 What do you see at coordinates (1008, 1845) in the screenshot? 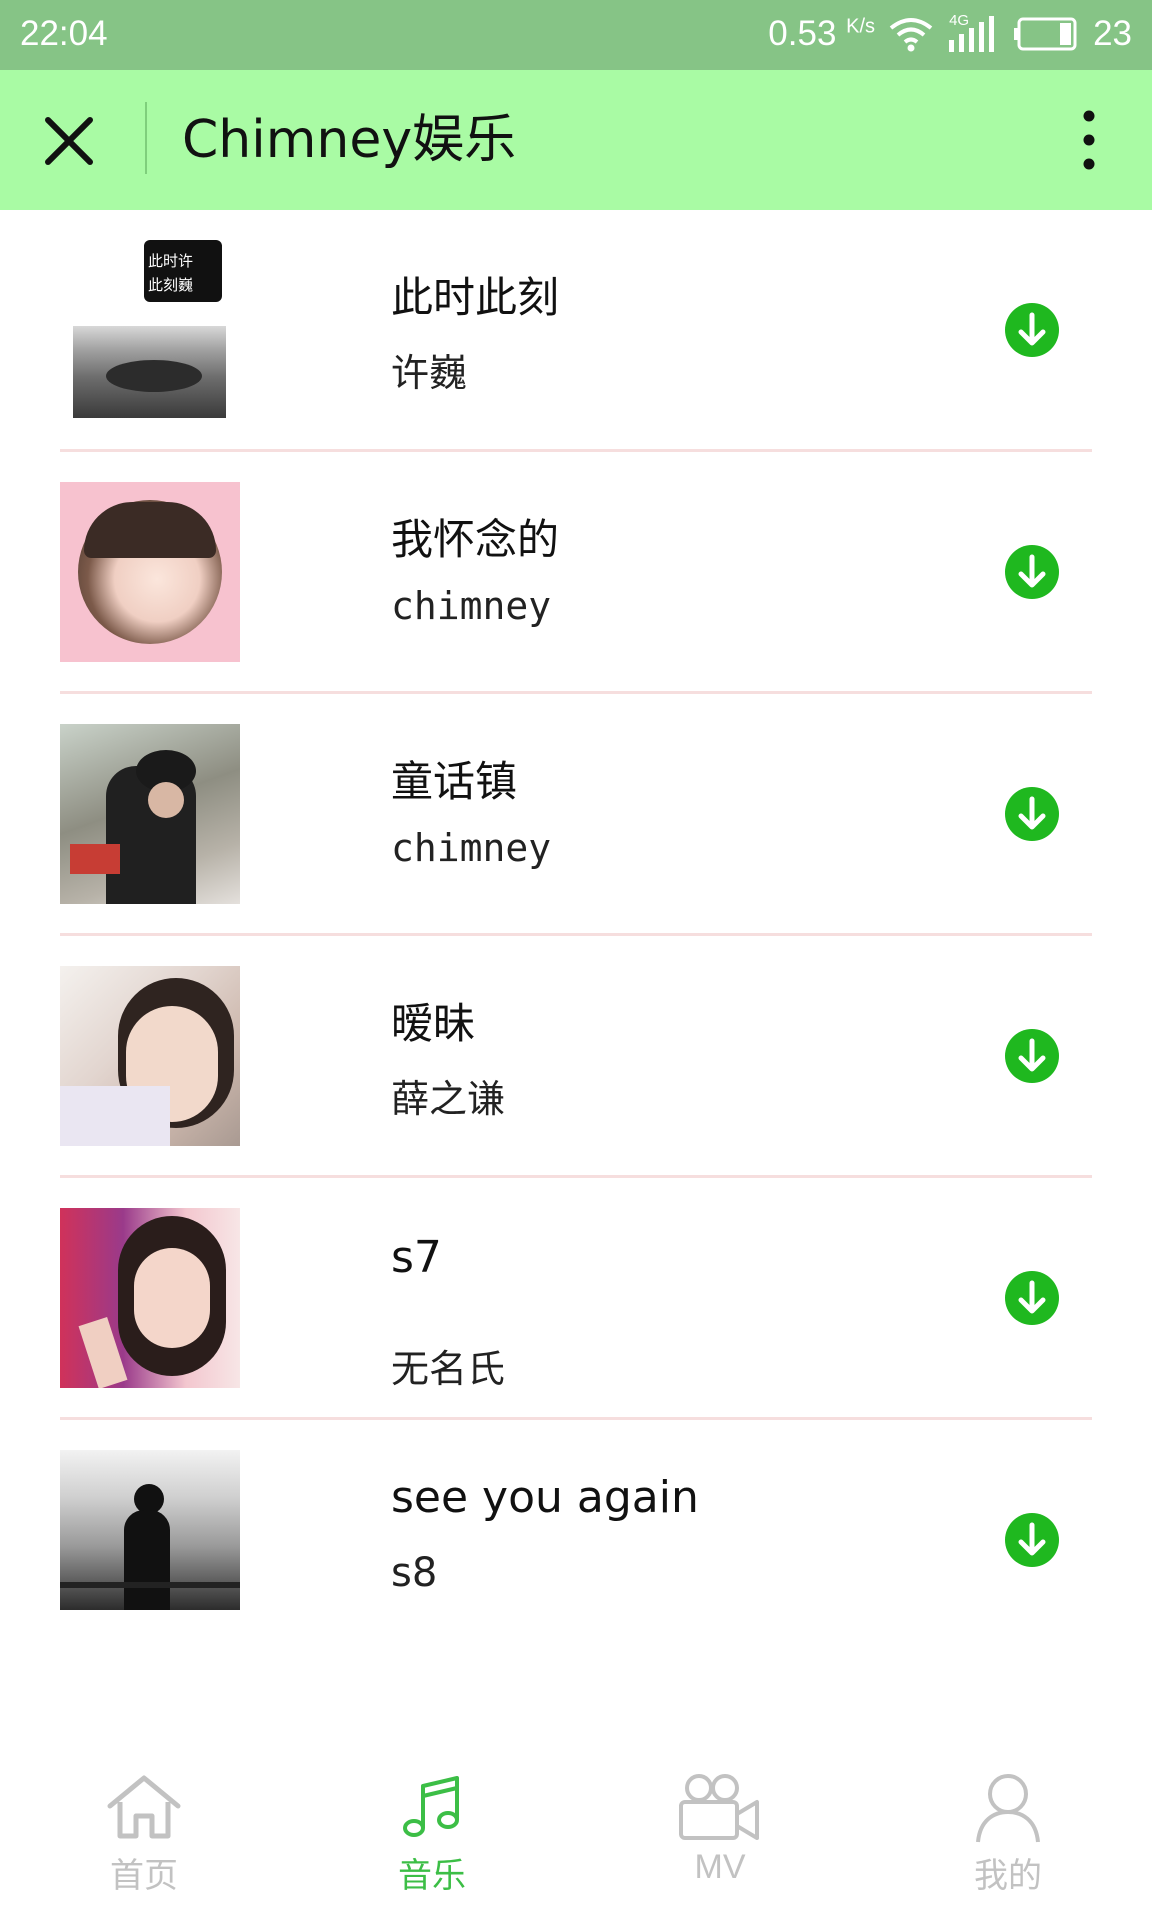
I see `tab-mine: 我的` at bounding box center [1008, 1845].